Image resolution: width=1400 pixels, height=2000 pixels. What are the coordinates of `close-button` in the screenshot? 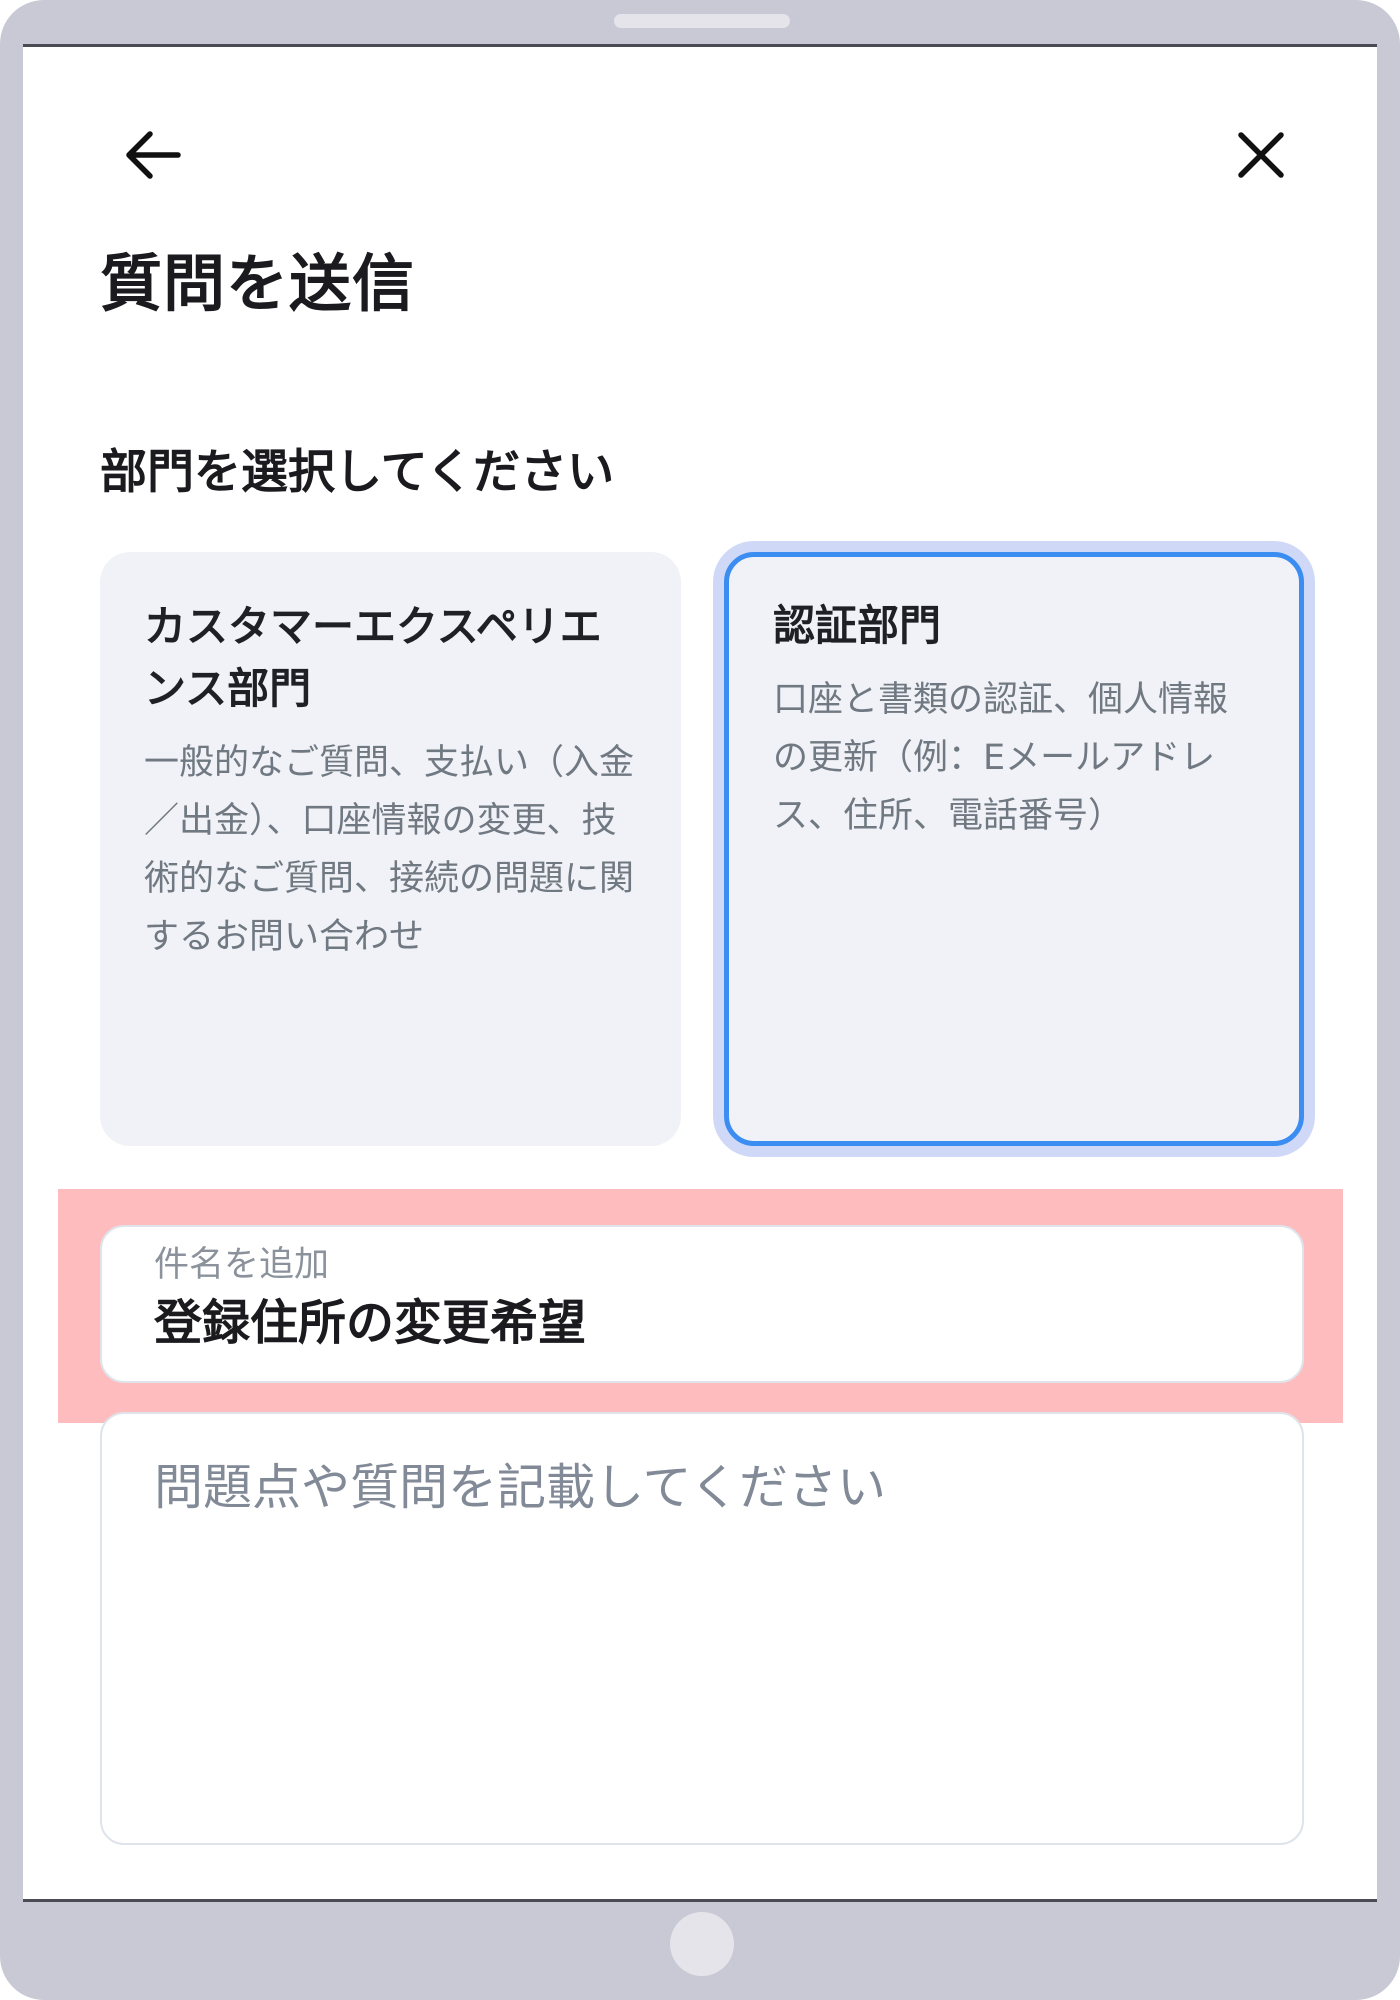 It's located at (1261, 155).